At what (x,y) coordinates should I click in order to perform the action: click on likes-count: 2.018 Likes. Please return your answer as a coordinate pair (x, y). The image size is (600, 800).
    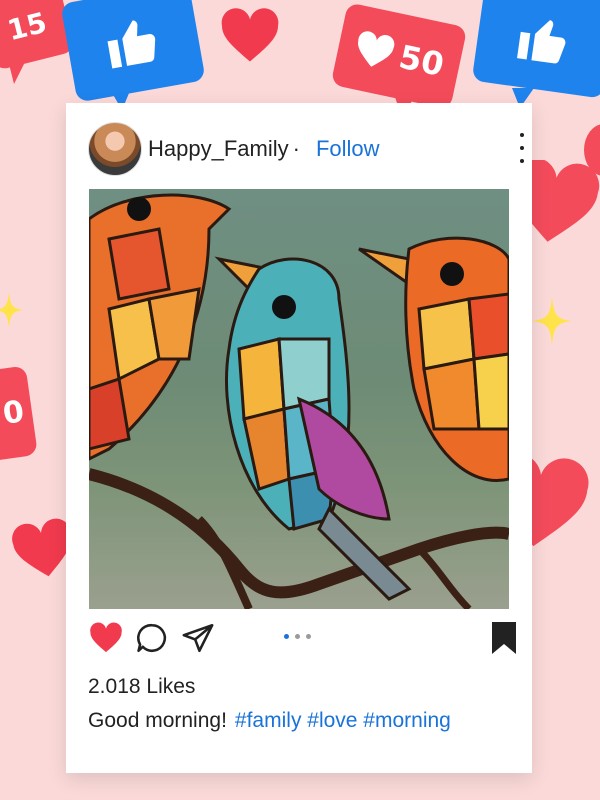
    Looking at the image, I should click on (141, 687).